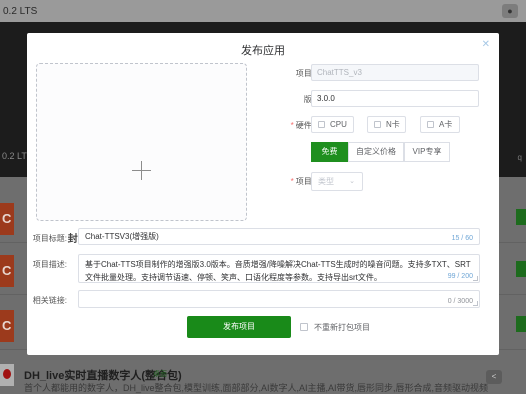 The width and height of the screenshot is (526, 394). Describe the element at coordinates (279, 236) in the screenshot. I see `project-title-input: Chat-TTSV3(增强版) 15 / 60` at that location.